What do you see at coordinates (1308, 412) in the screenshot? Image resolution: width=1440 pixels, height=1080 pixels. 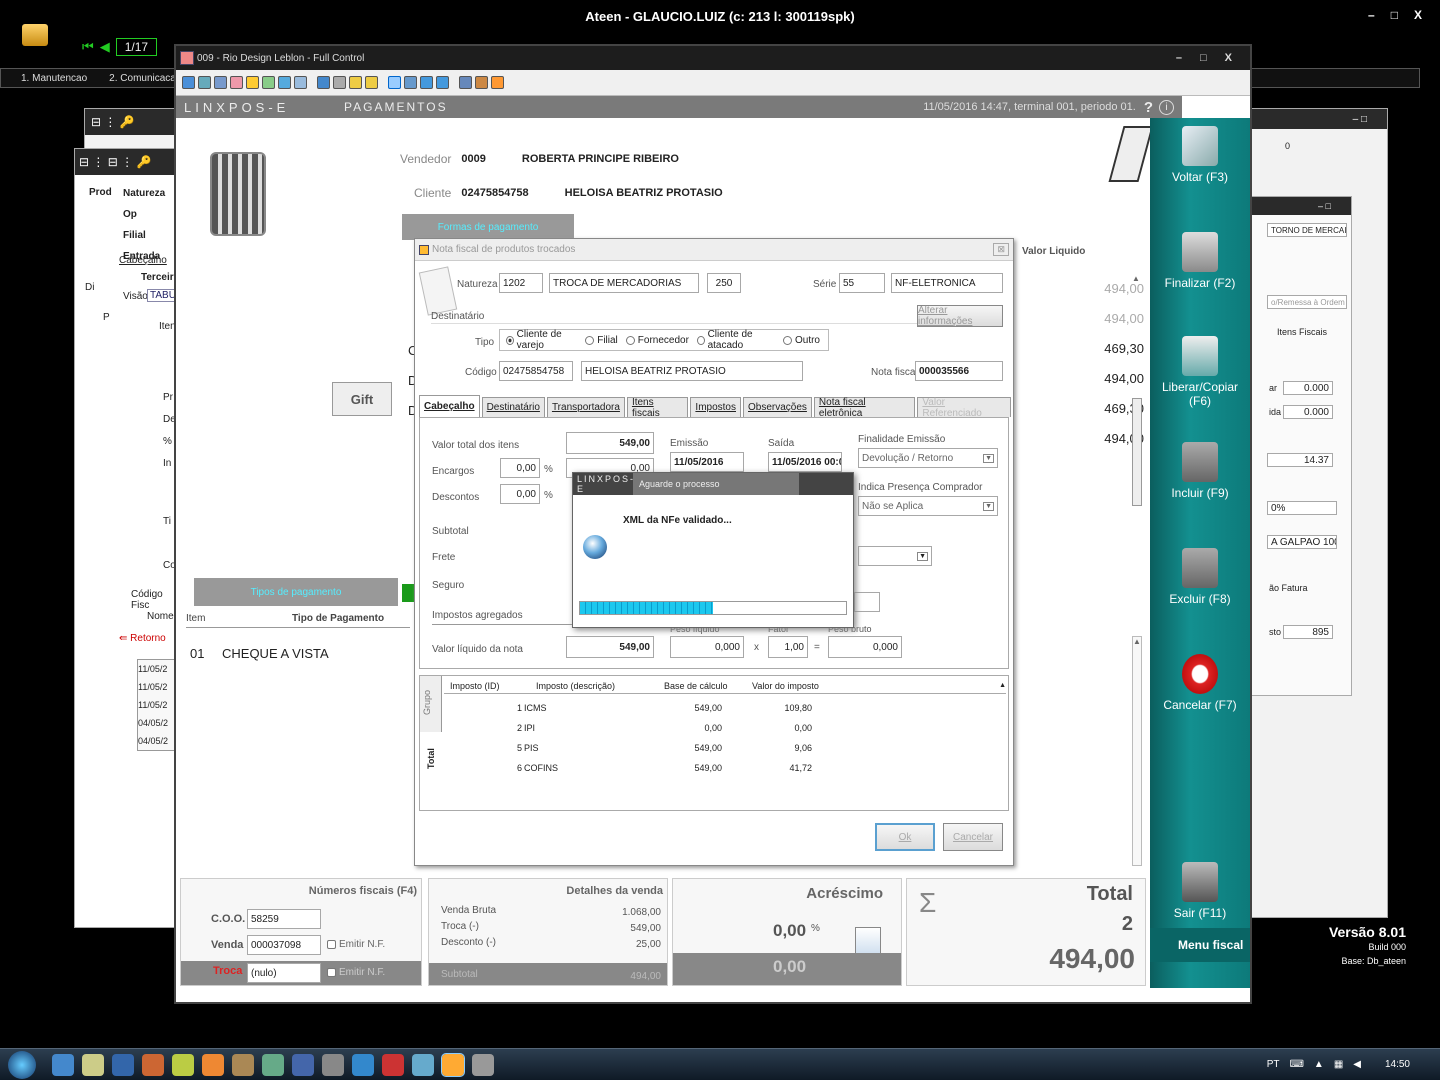 I see `bg-right-v2: 0.000` at bounding box center [1308, 412].